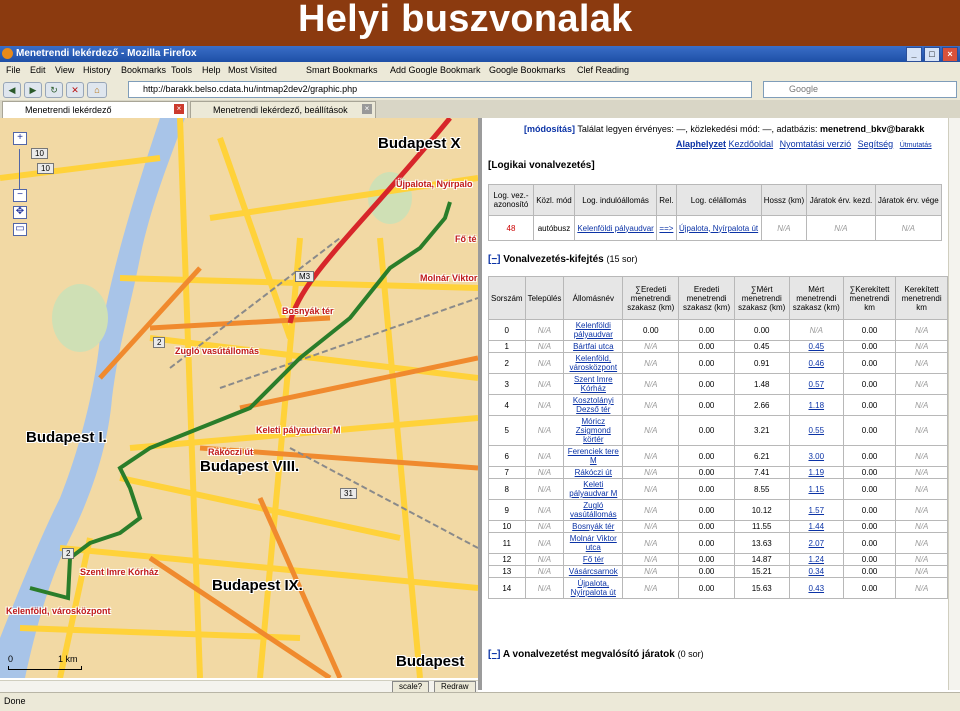 The width and height of the screenshot is (960, 711). What do you see at coordinates (932, 54) in the screenshot?
I see `maximize-icon: □` at bounding box center [932, 54].